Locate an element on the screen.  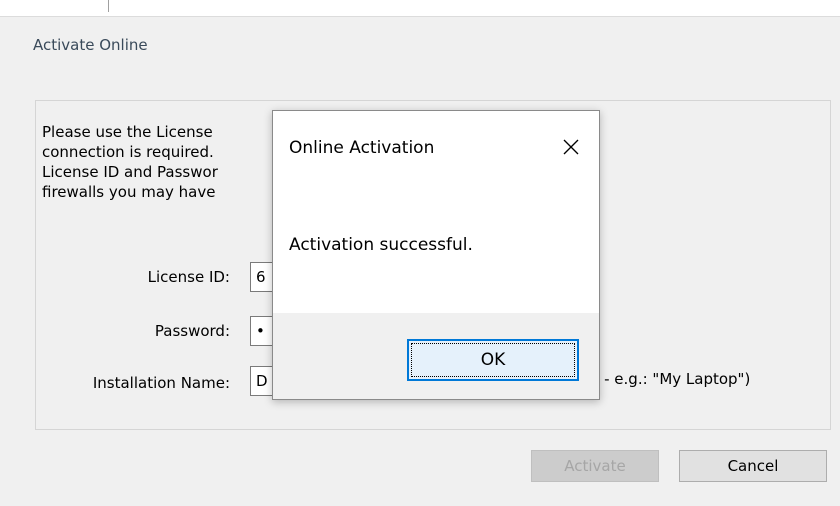
window-title: Activate Online is located at coordinates (90, 45).